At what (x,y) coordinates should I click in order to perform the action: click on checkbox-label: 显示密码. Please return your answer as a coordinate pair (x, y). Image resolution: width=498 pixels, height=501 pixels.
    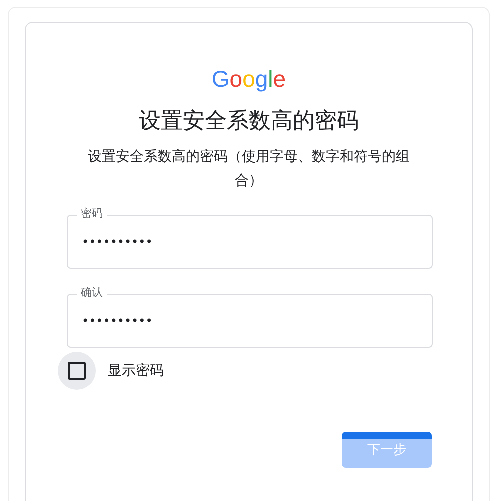
    Looking at the image, I should click on (136, 371).